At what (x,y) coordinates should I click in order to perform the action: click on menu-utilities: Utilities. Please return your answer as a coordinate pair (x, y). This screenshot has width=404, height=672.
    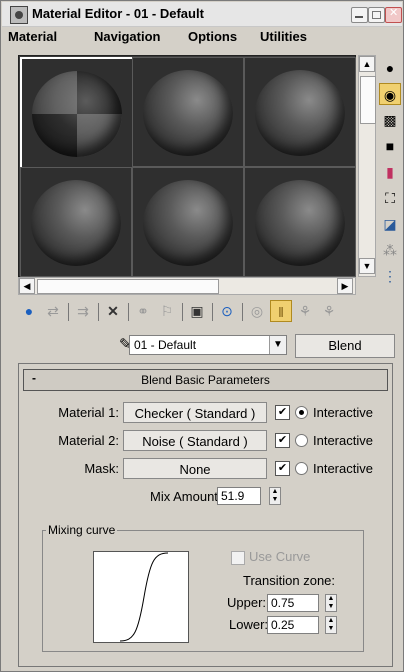
    Looking at the image, I should click on (283, 36).